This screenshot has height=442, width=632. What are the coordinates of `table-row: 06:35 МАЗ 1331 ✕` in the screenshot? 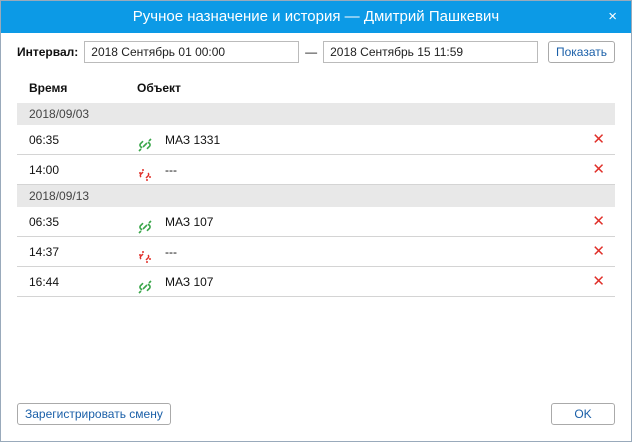 It's located at (316, 140).